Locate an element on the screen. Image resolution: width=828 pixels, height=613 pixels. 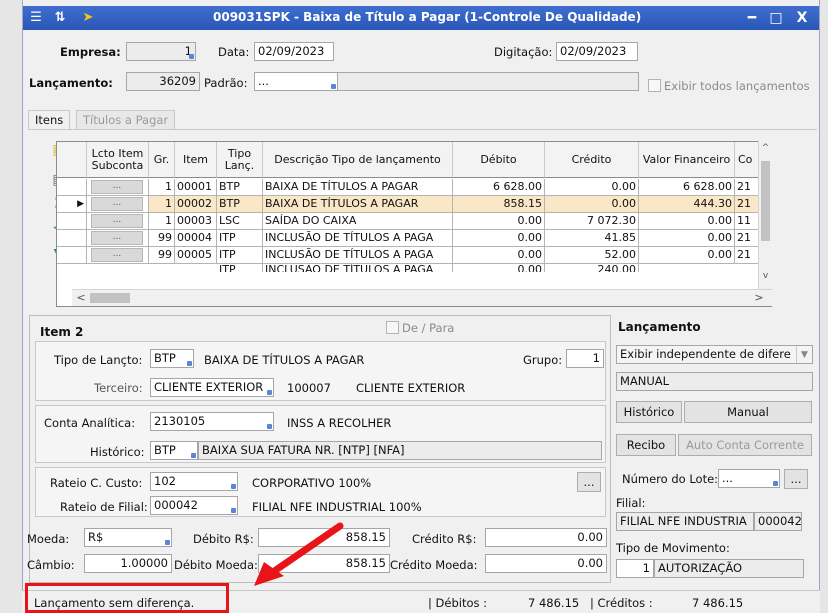
lancamento-field: 36209 is located at coordinates (163, 81).